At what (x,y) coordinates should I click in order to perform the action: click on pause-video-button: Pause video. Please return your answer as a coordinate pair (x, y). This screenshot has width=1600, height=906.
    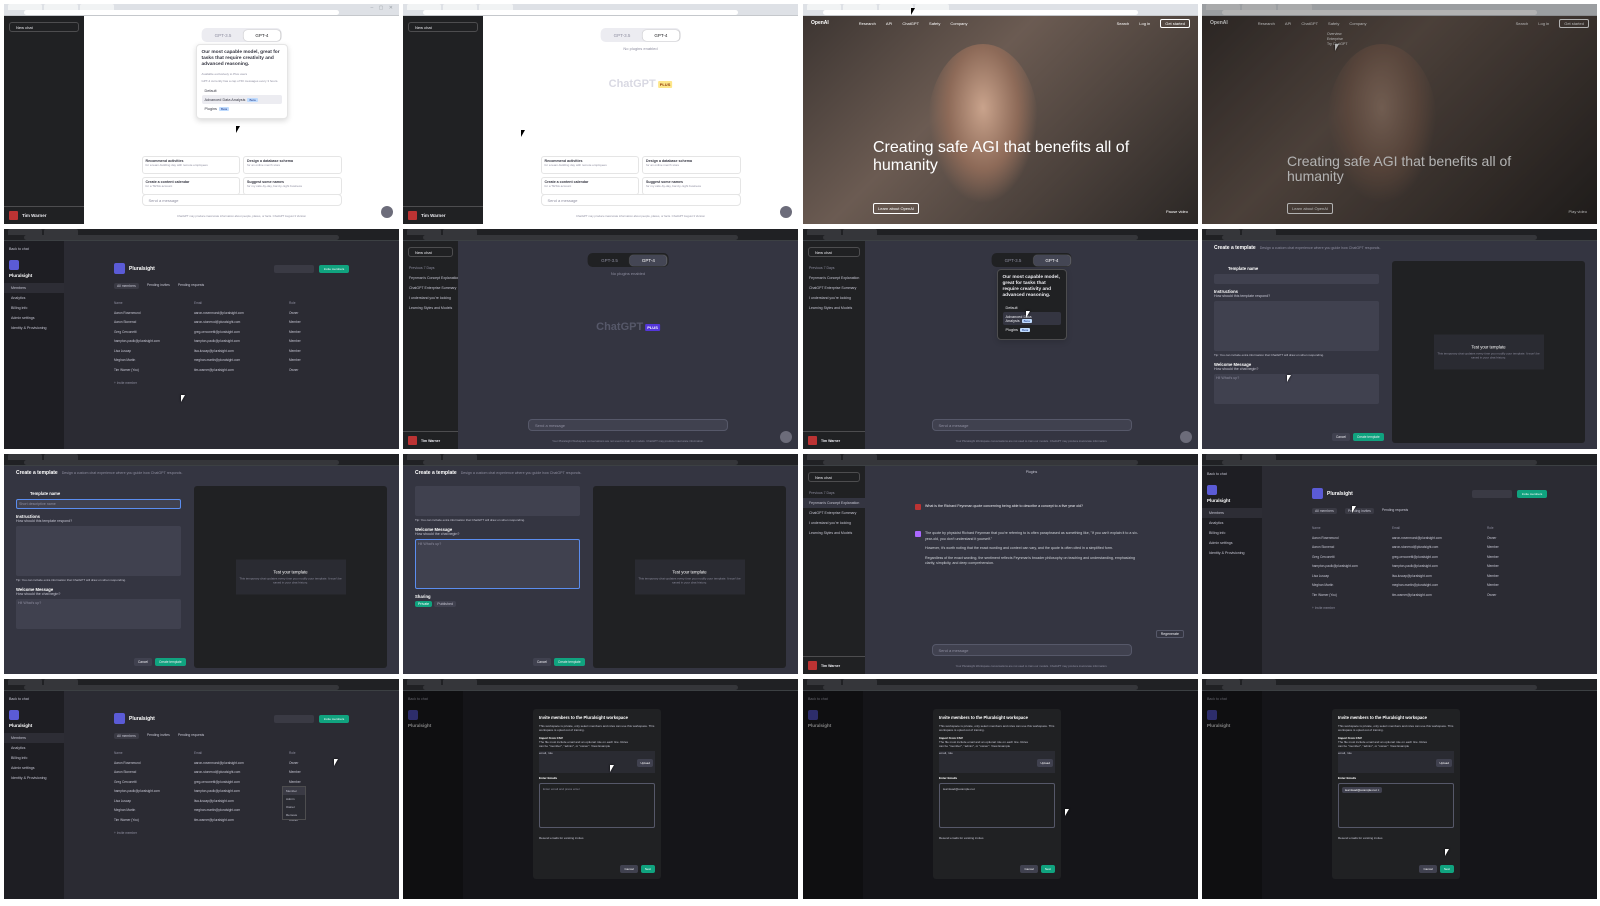
    Looking at the image, I should click on (1177, 211).